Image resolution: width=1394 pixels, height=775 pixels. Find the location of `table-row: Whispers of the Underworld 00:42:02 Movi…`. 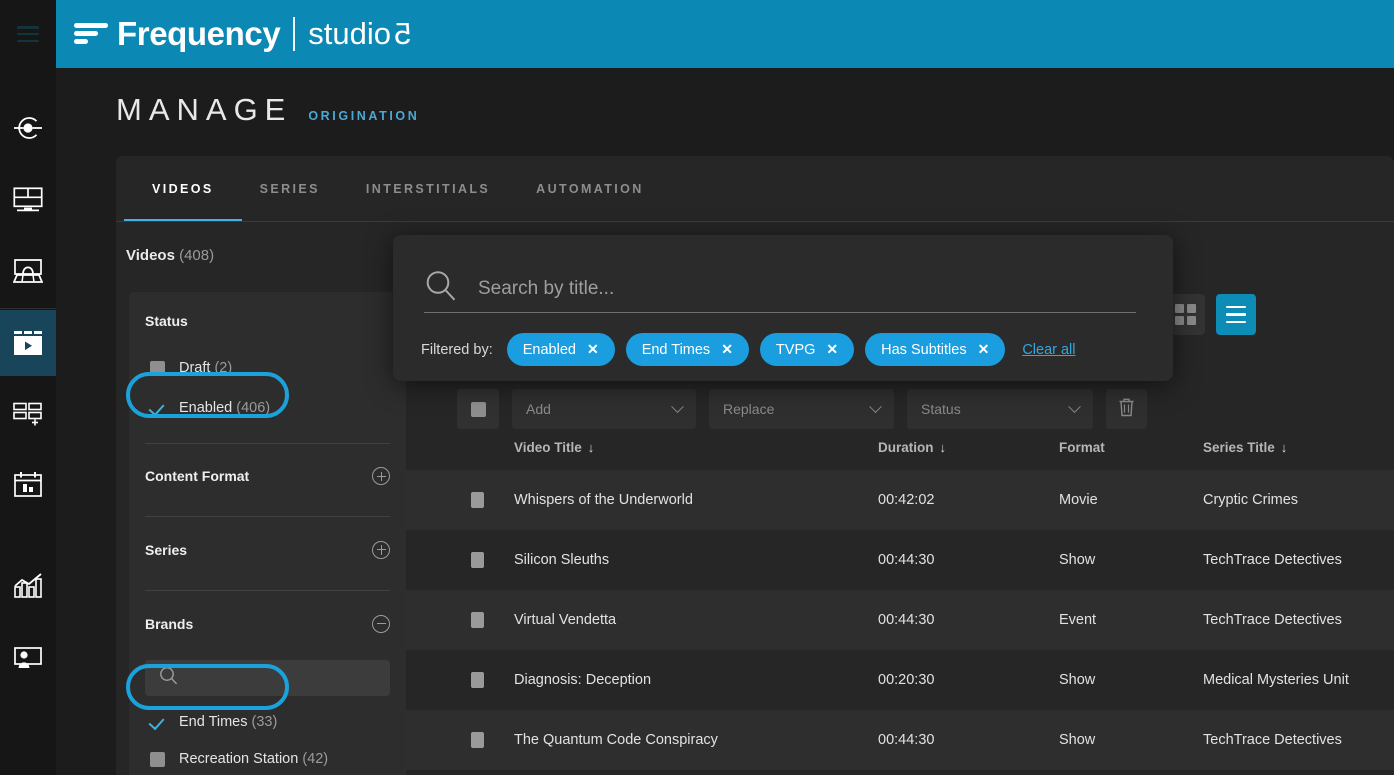

table-row: Whispers of the Underworld 00:42:02 Movi… is located at coordinates (900, 500).